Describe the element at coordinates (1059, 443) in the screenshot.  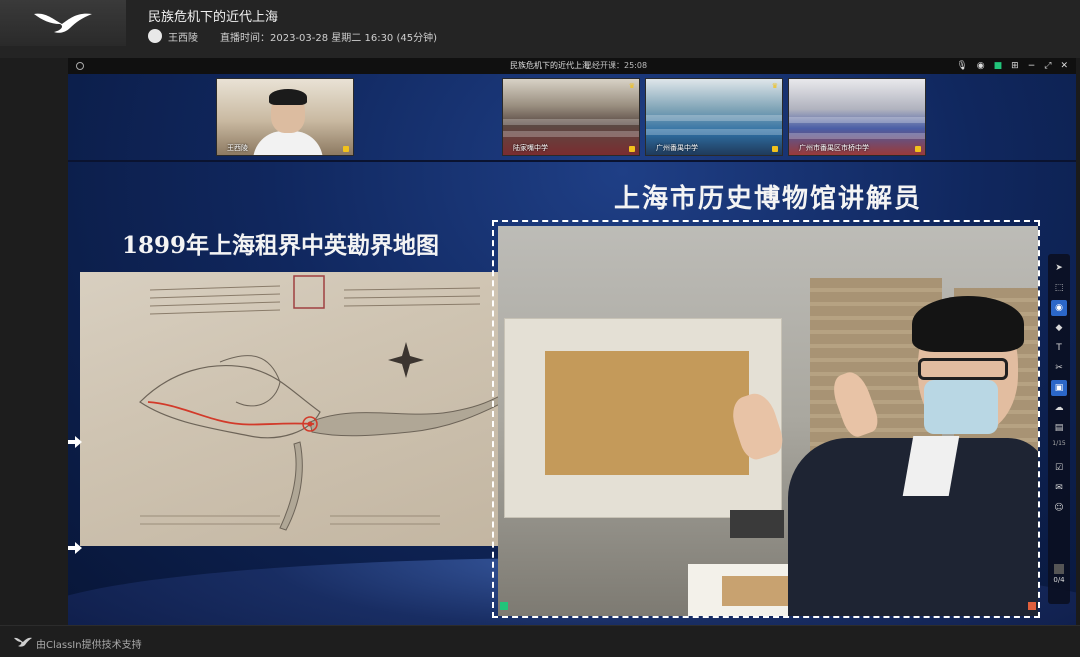
I see `zoom-level: 1/15` at that location.